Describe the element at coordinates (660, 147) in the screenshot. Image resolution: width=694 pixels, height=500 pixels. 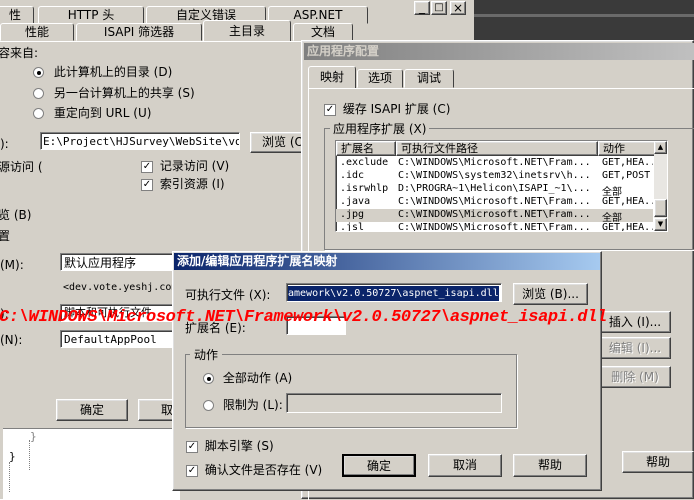
I see `scroll-up-arrow-icon: ▲` at that location.